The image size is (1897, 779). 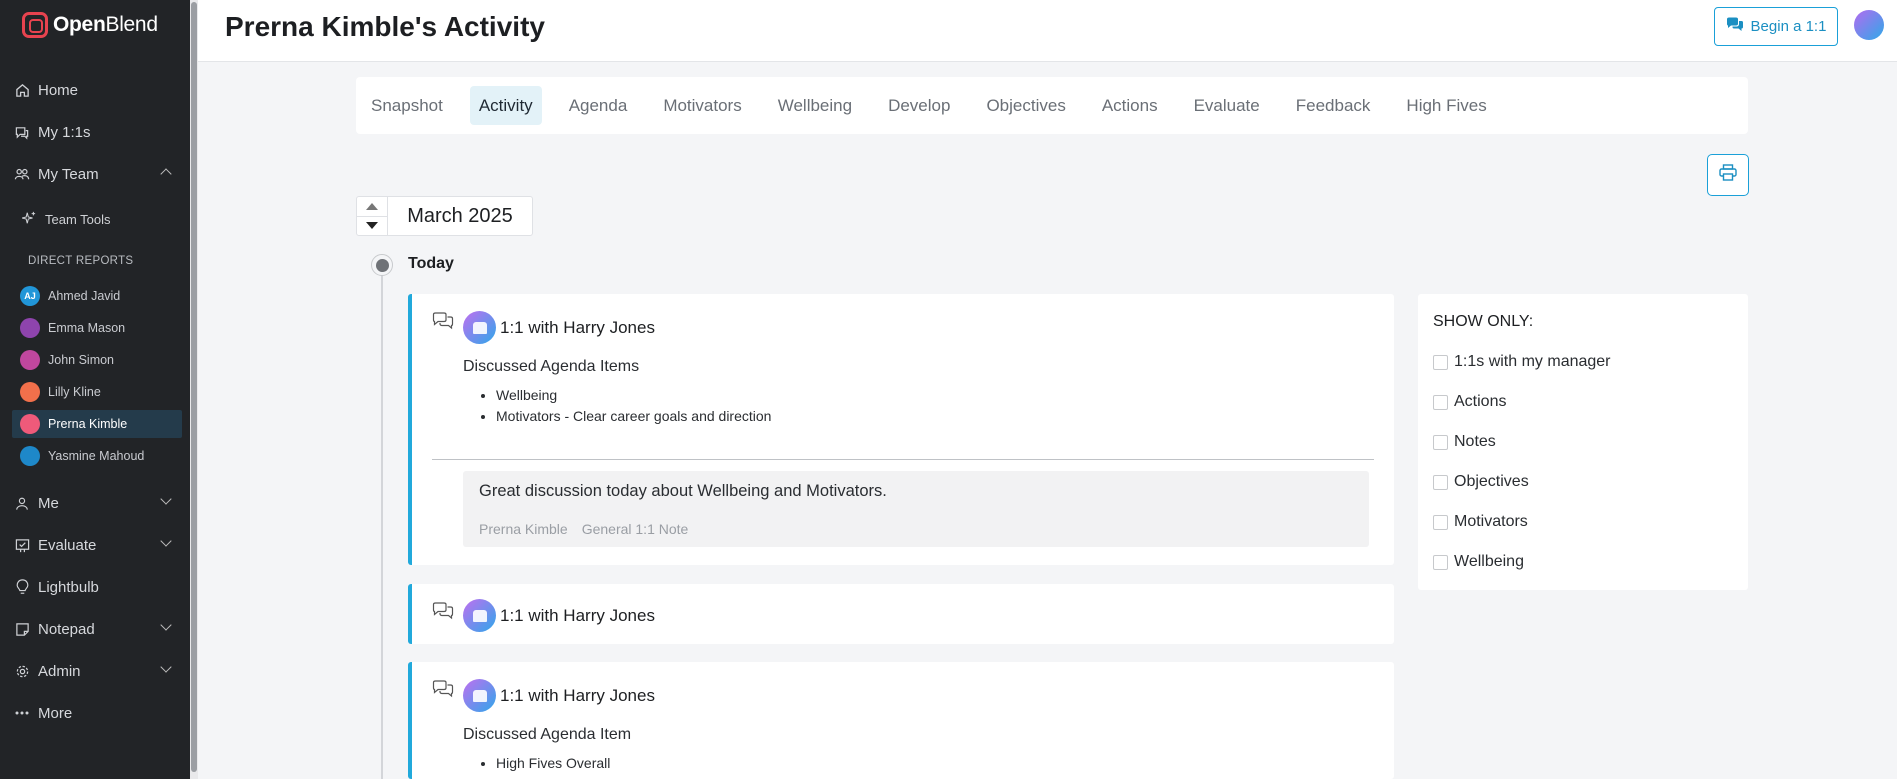 I want to click on note-meta: Prerna Kimble General 1:1 Note, so click(x=583, y=529).